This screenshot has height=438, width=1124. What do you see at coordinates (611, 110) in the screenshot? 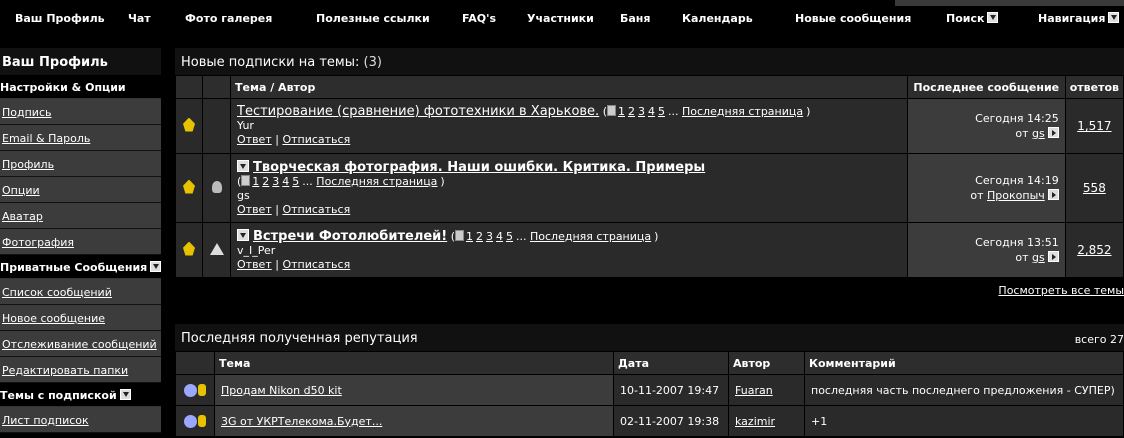
I see `multipage-icon` at bounding box center [611, 110].